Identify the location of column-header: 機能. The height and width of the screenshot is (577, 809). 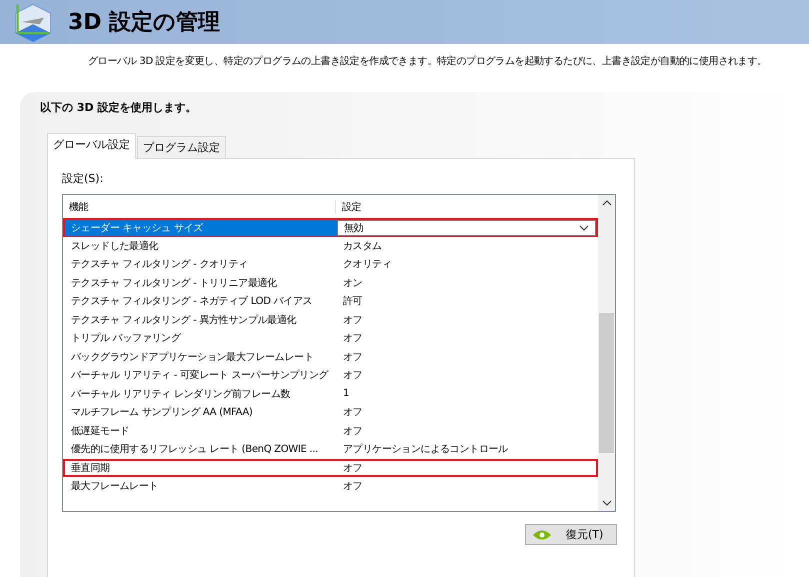
(199, 207).